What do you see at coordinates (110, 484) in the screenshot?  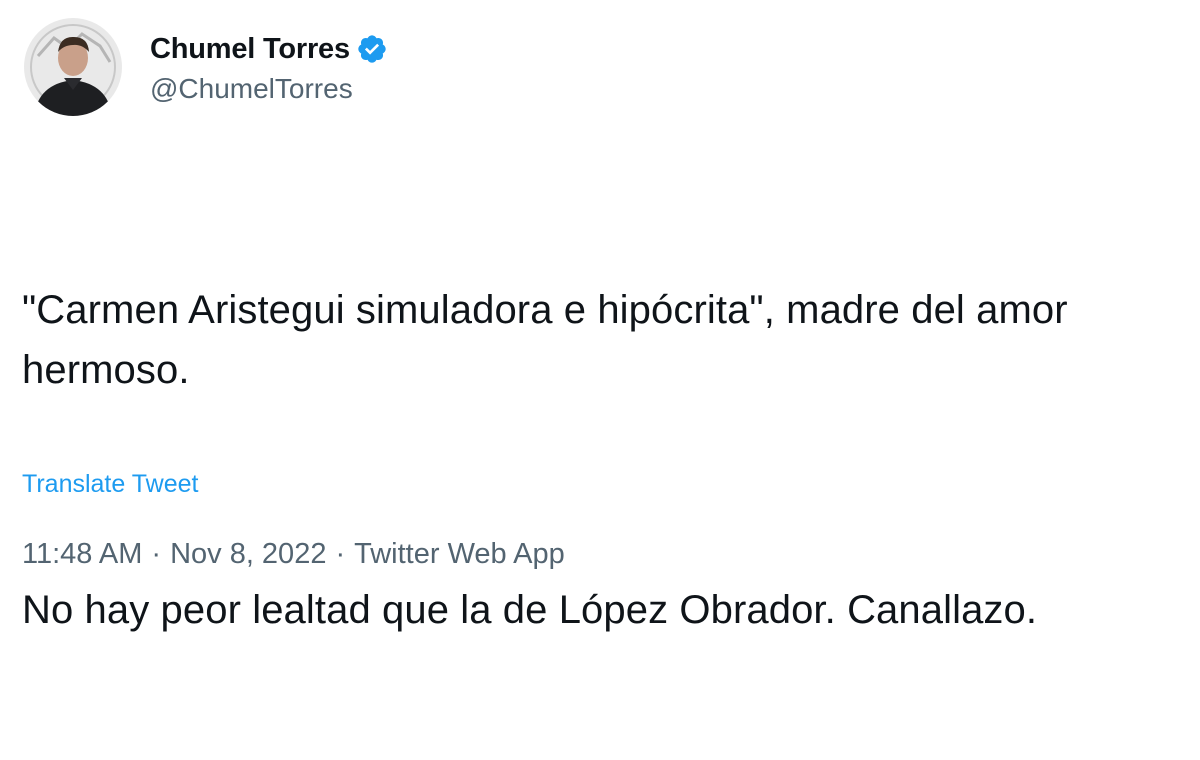 I see `translate-tweet-link: Translate Tweet` at bounding box center [110, 484].